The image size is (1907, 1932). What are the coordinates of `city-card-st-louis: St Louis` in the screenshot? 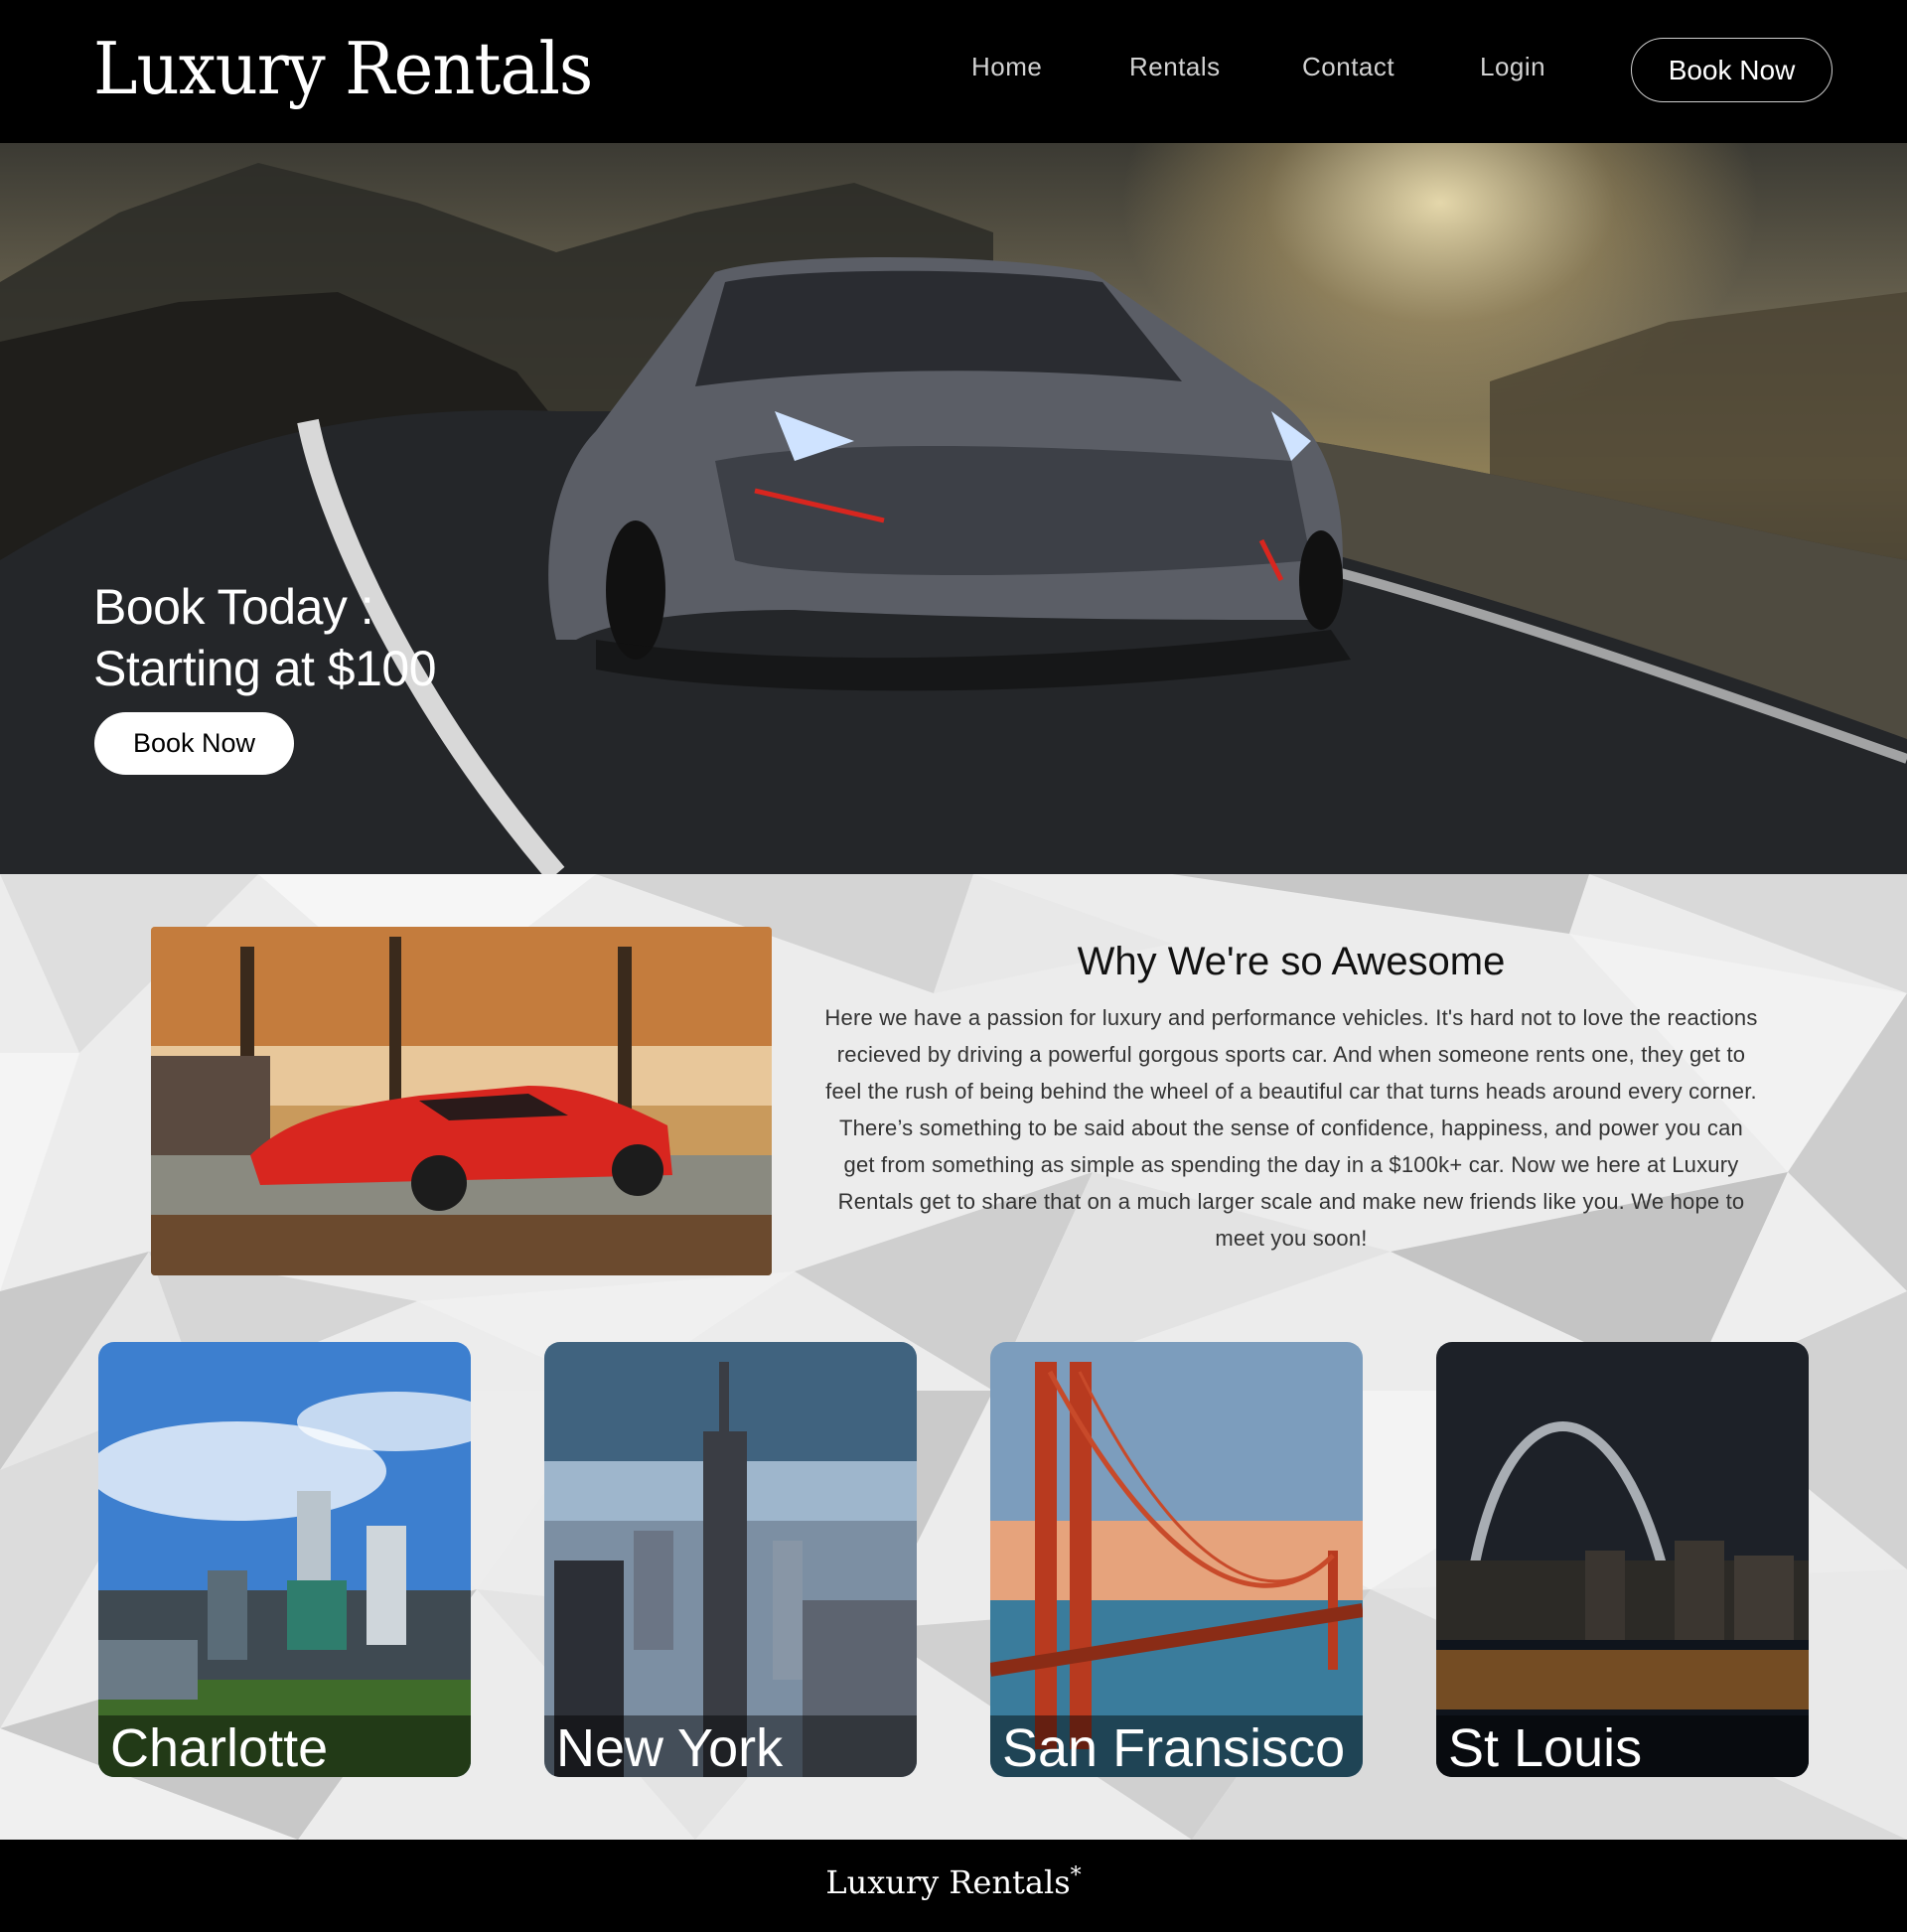 It's located at (1622, 1559).